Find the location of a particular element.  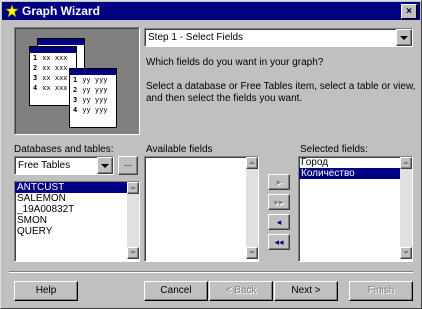

list-item: Количество is located at coordinates (355, 173).